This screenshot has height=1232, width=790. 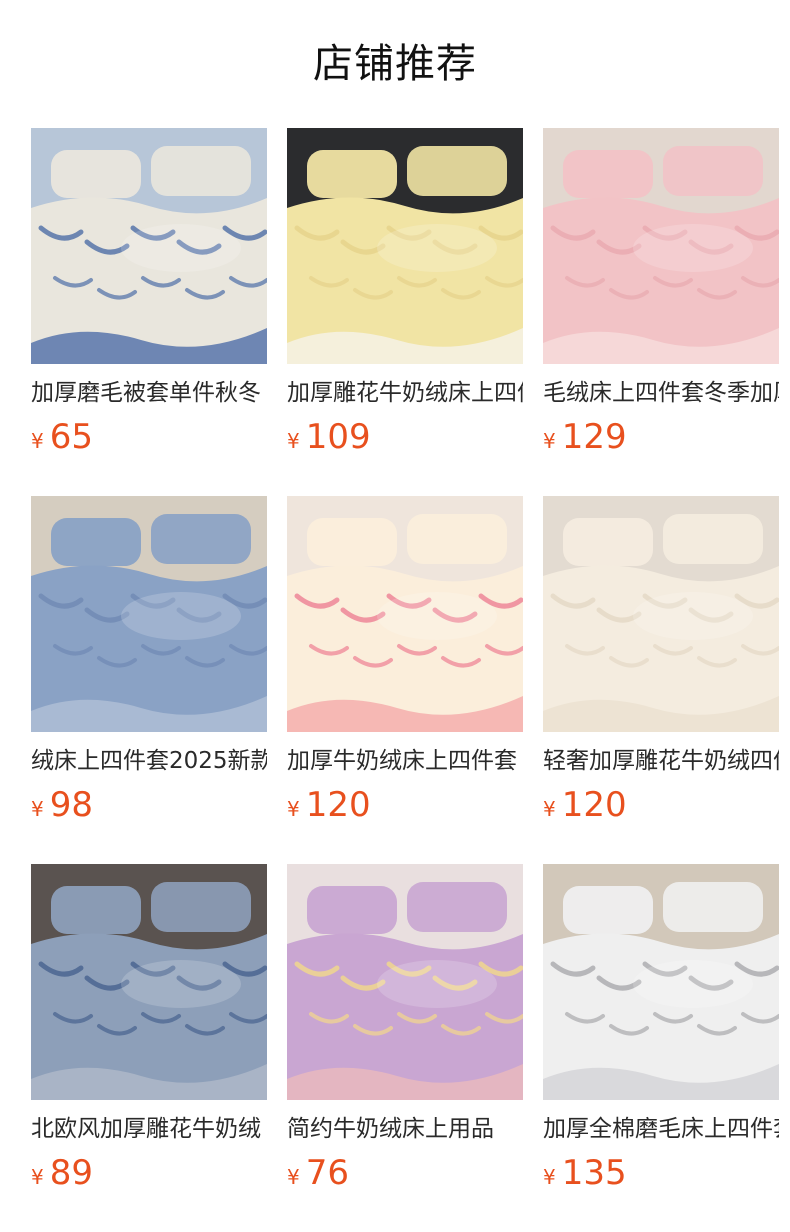 I want to click on product-name: 加厚牛奶绒床上四件套, so click(x=405, y=761).